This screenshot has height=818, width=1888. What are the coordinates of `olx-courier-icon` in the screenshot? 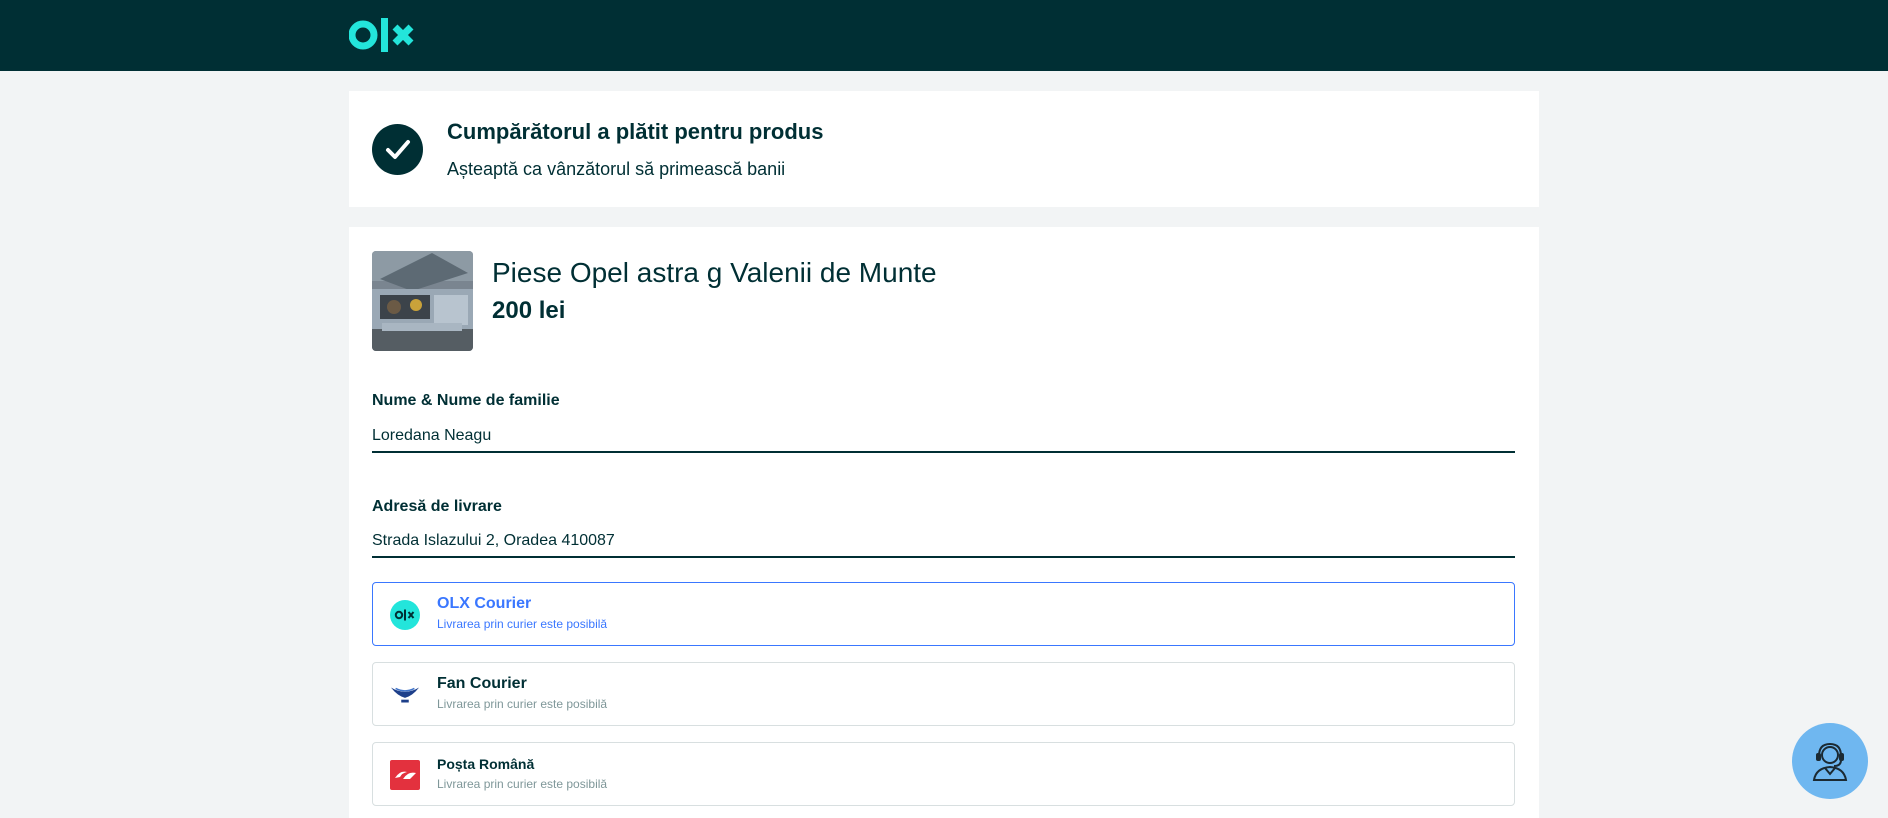 It's located at (405, 615).